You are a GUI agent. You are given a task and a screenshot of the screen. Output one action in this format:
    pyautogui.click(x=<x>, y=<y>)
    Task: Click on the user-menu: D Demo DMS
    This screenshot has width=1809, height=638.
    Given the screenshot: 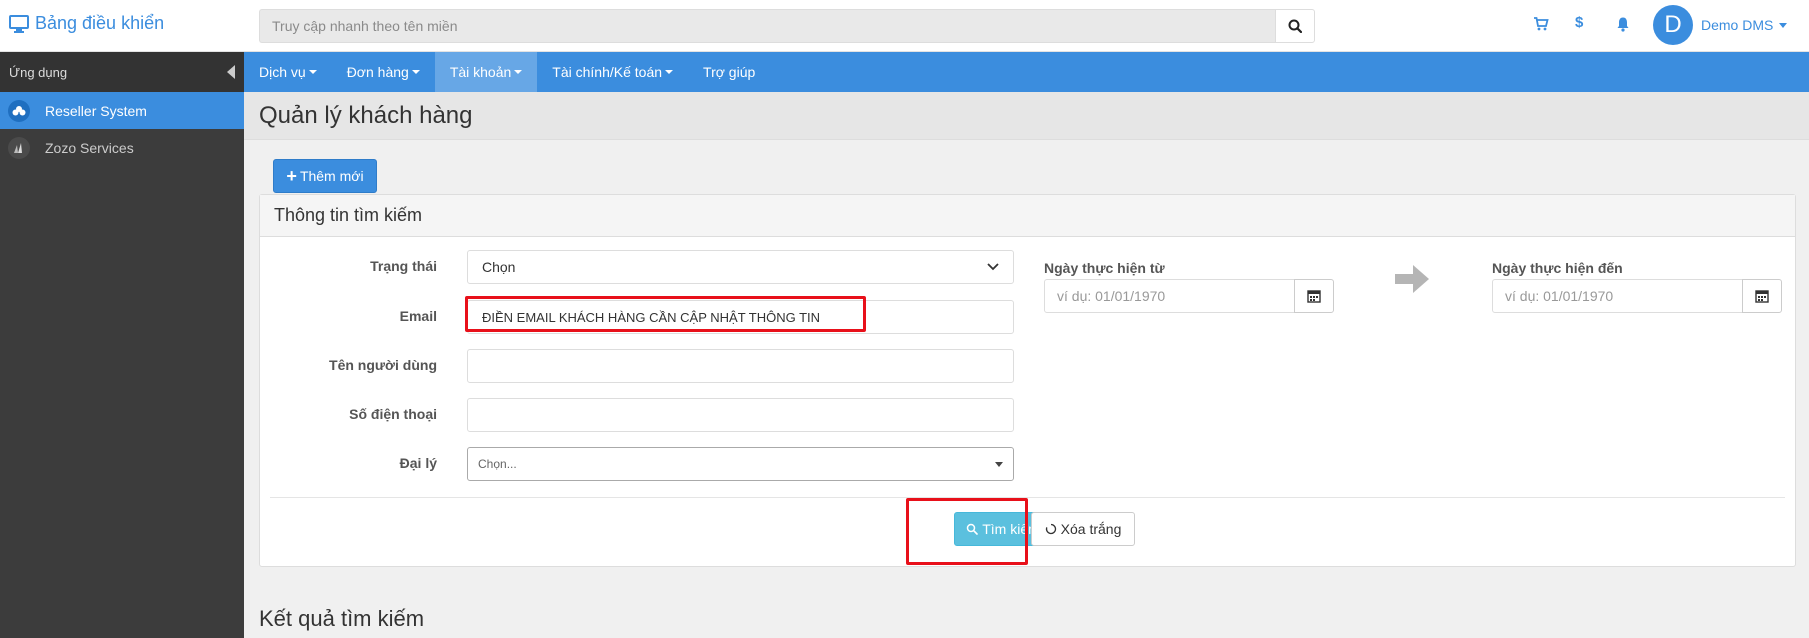 What is the action you would take?
    pyautogui.click(x=1720, y=25)
    